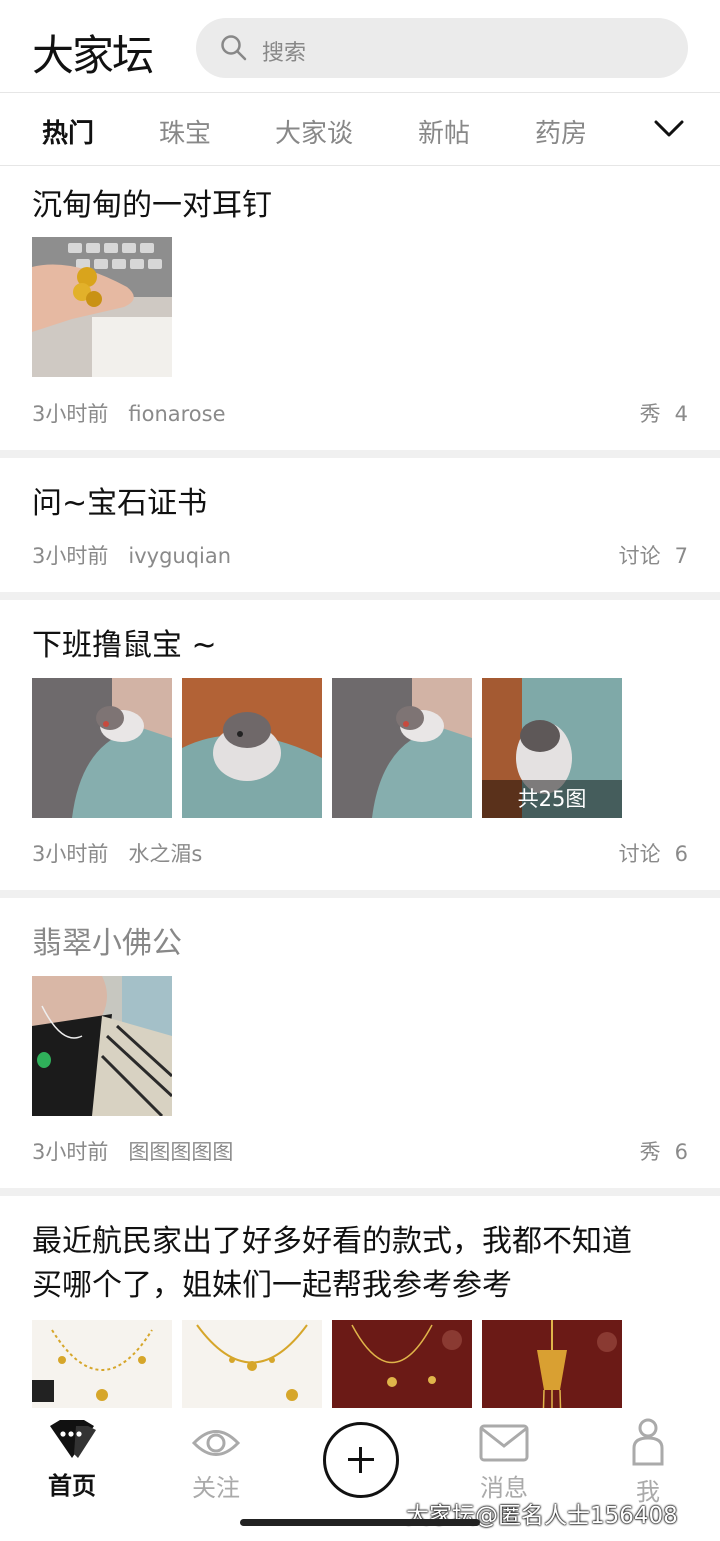 The width and height of the screenshot is (720, 1541). What do you see at coordinates (216, 1443) in the screenshot?
I see `eye-icon` at bounding box center [216, 1443].